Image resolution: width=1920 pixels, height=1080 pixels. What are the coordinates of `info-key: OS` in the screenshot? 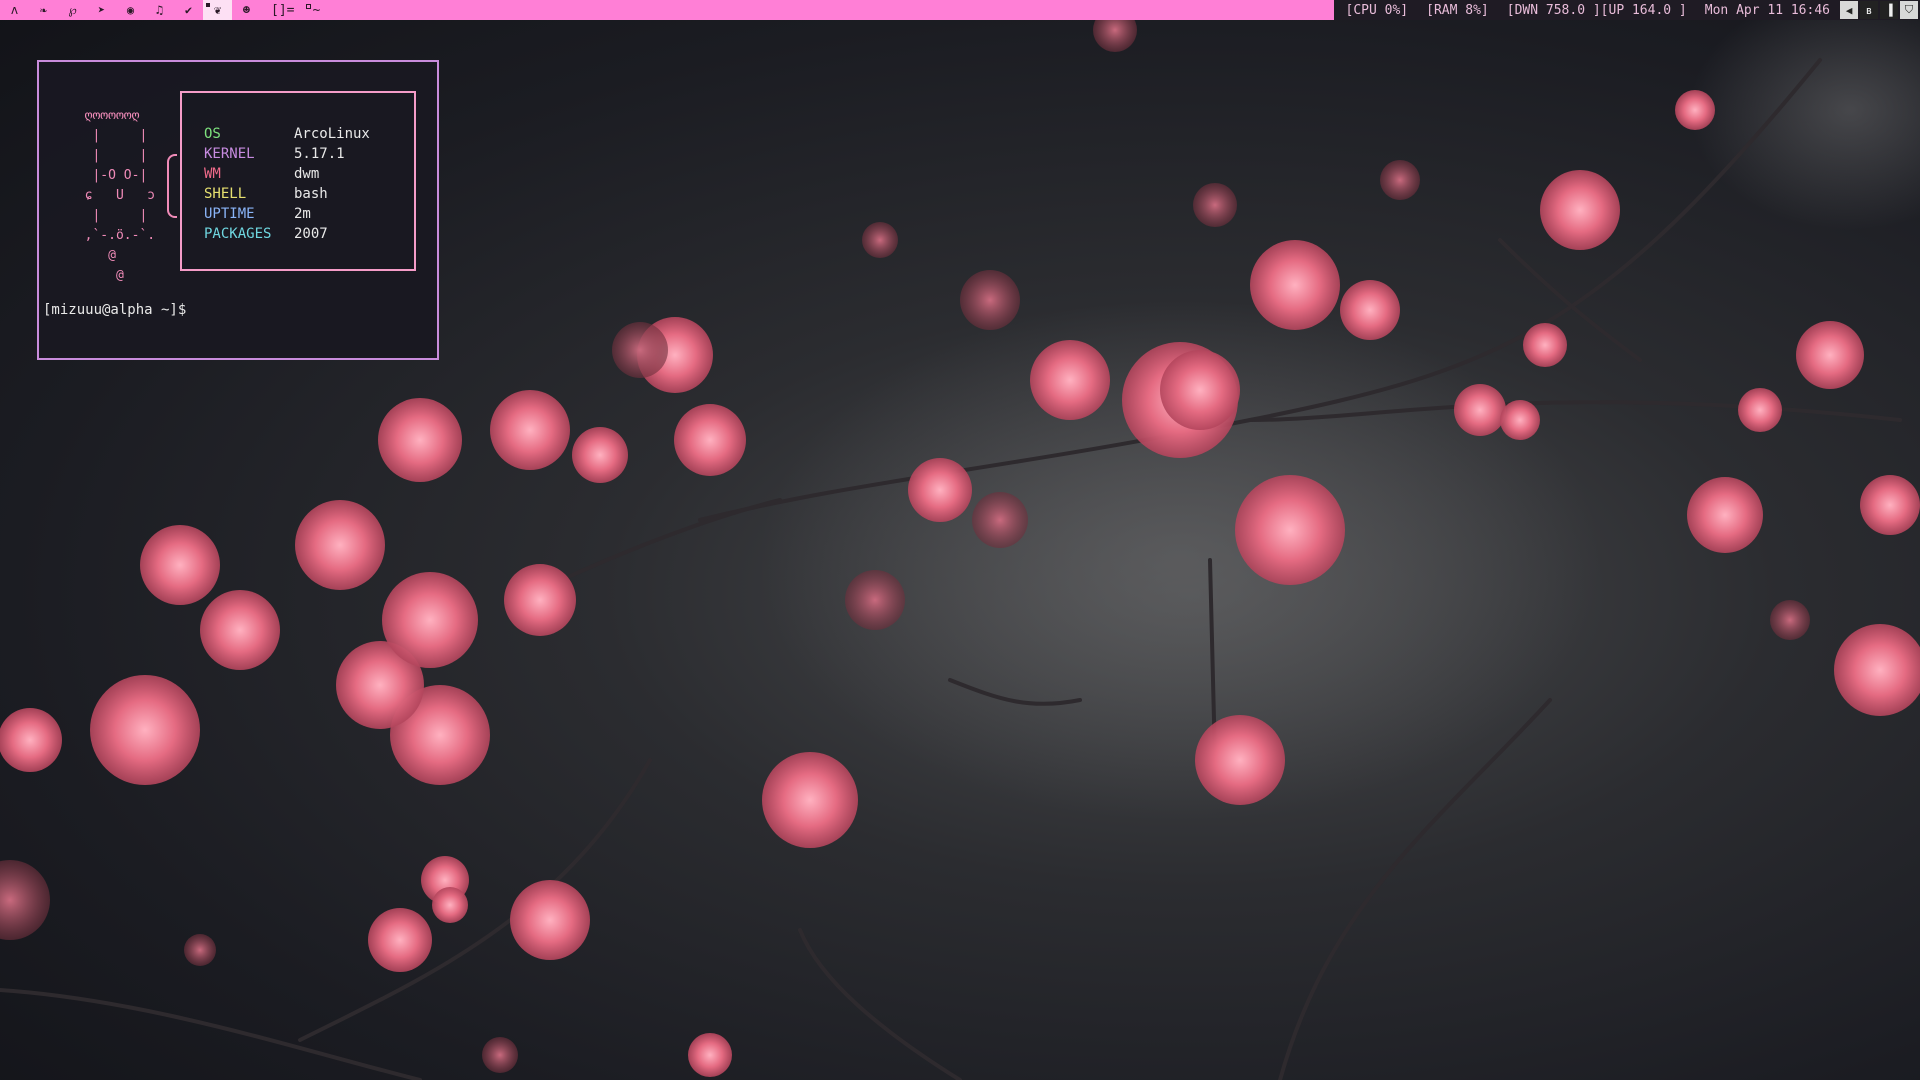 It's located at (212, 134).